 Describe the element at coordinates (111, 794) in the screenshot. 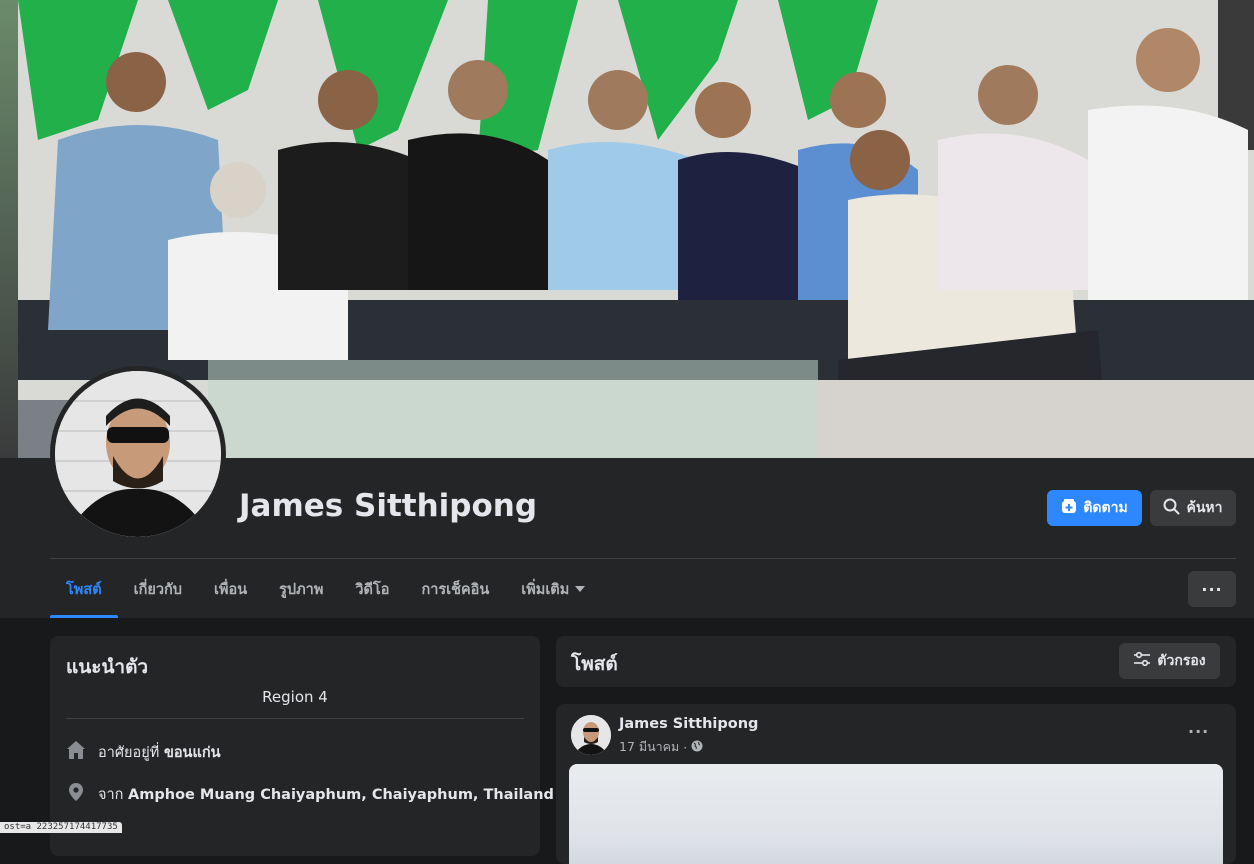

I see `from-prefix: จาก` at that location.